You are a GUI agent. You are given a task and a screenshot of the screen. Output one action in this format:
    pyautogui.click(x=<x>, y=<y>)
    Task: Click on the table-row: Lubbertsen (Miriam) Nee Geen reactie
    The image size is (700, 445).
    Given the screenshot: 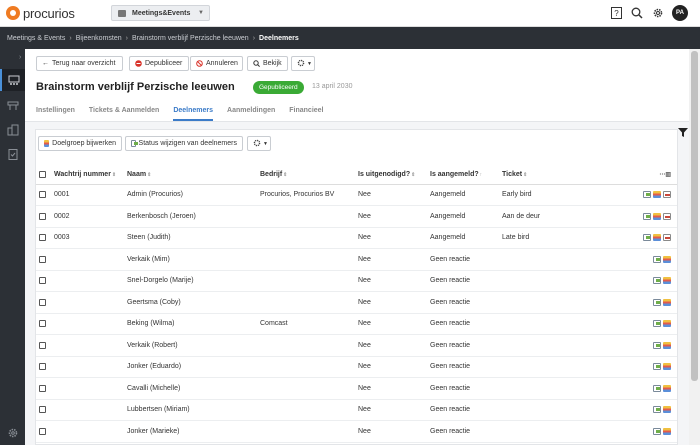 What is the action you would take?
    pyautogui.click(x=356, y=410)
    